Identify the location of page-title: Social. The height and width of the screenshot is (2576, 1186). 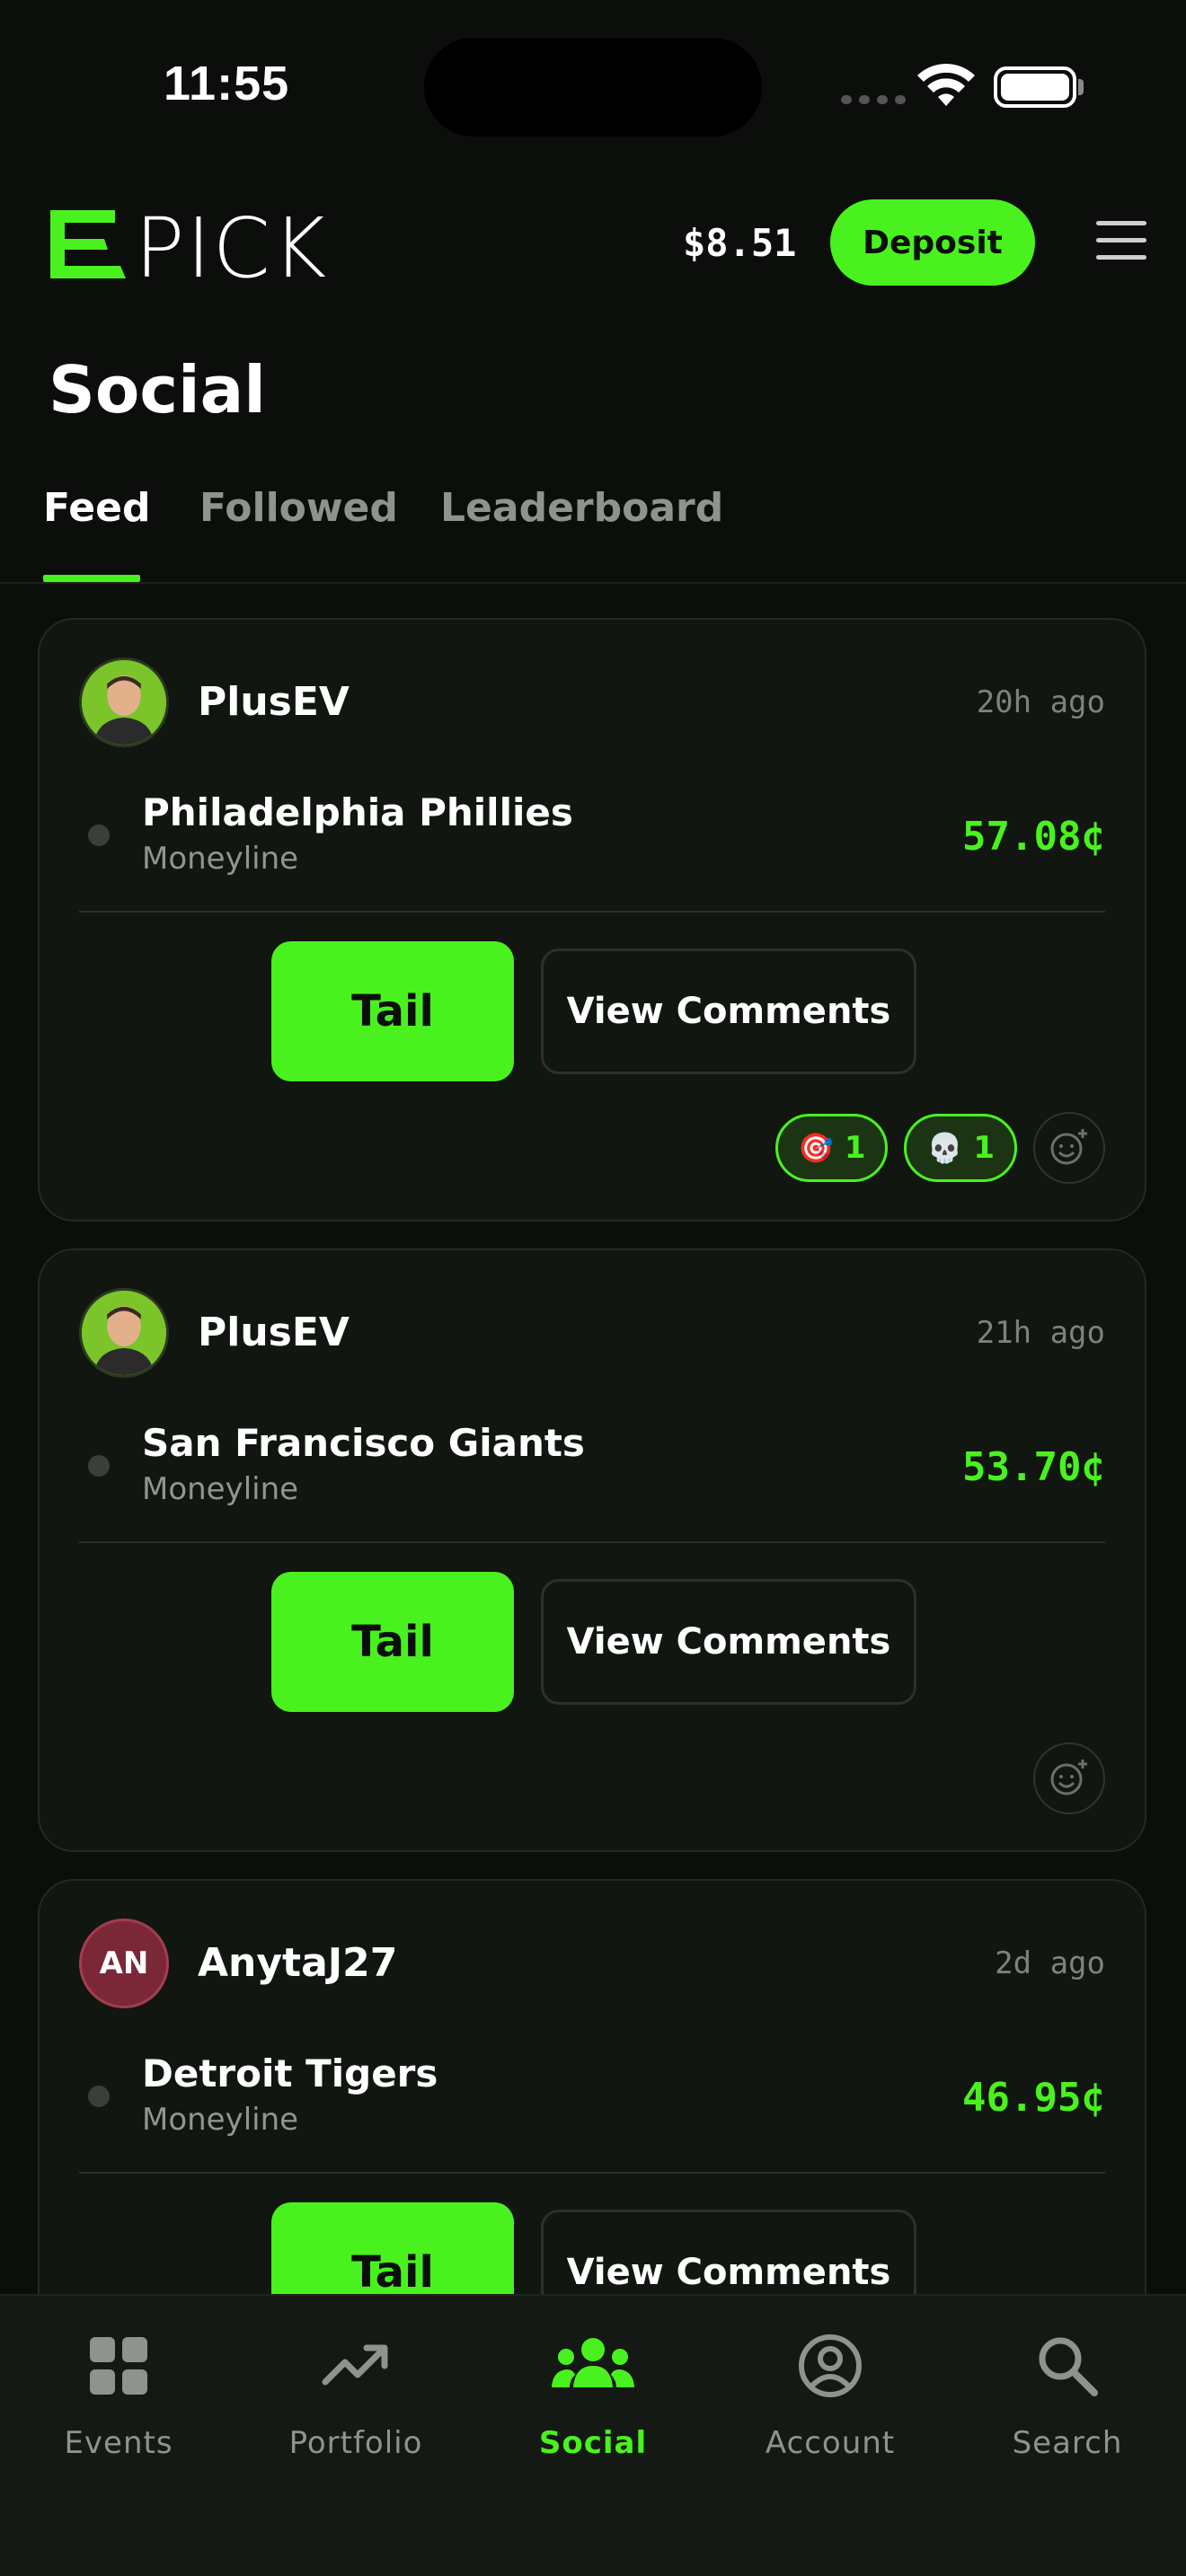
(157, 390).